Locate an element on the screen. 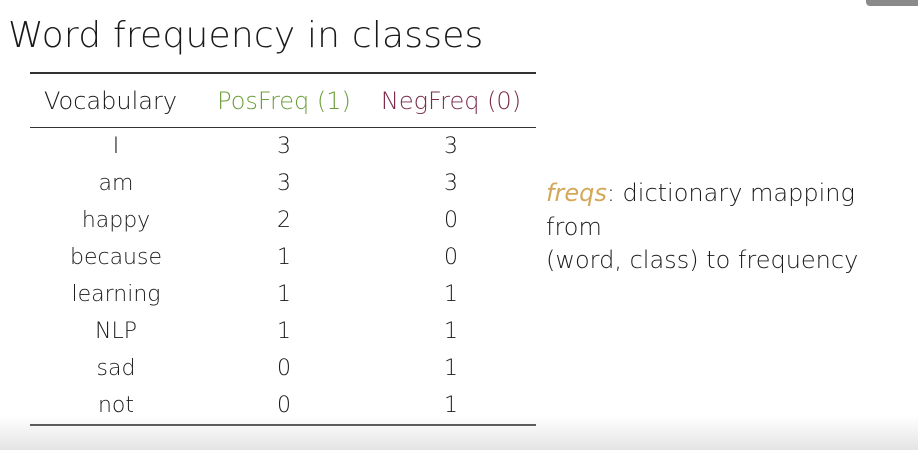 This screenshot has width=918, height=450. table-row: NLP 1 1 is located at coordinates (283, 331).